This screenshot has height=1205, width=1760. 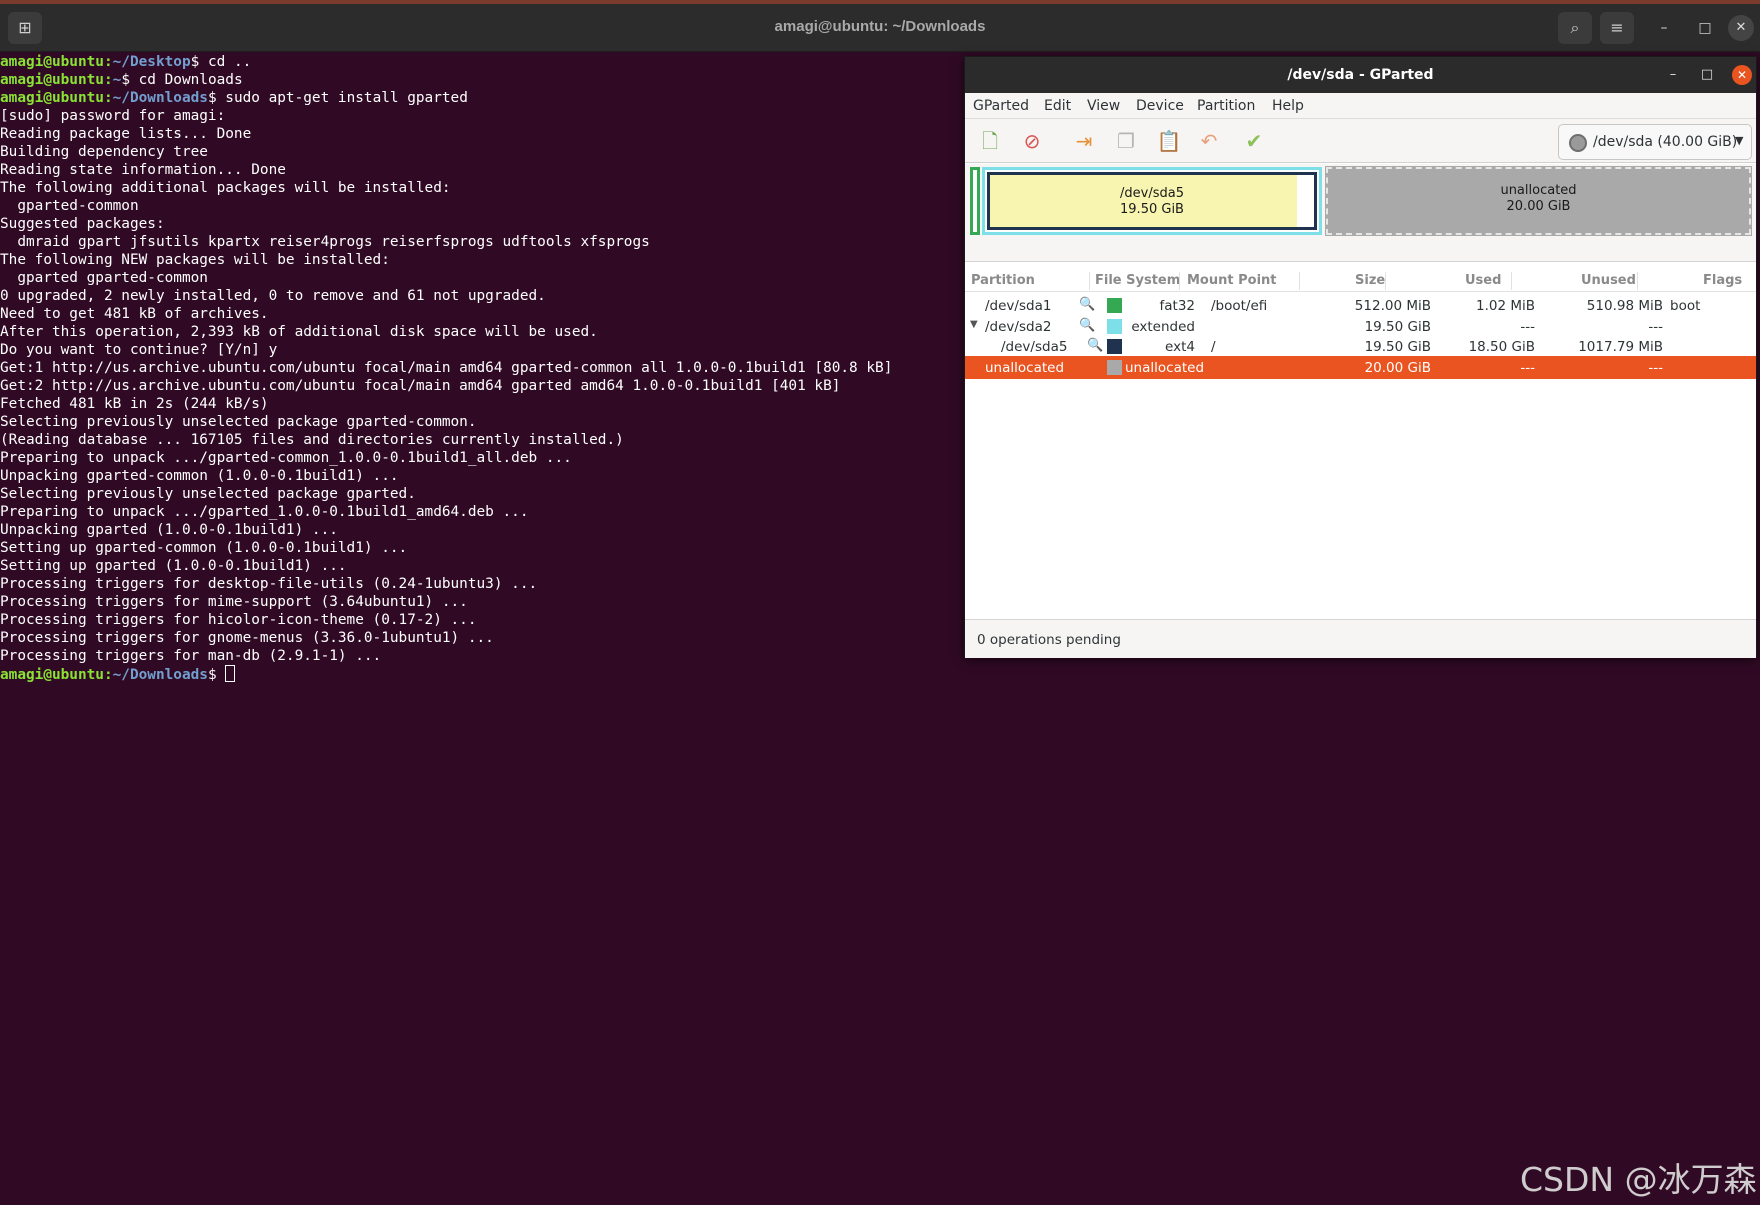 What do you see at coordinates (1638, 1179) in the screenshot?
I see `watermark: CSDN @冰万森` at bounding box center [1638, 1179].